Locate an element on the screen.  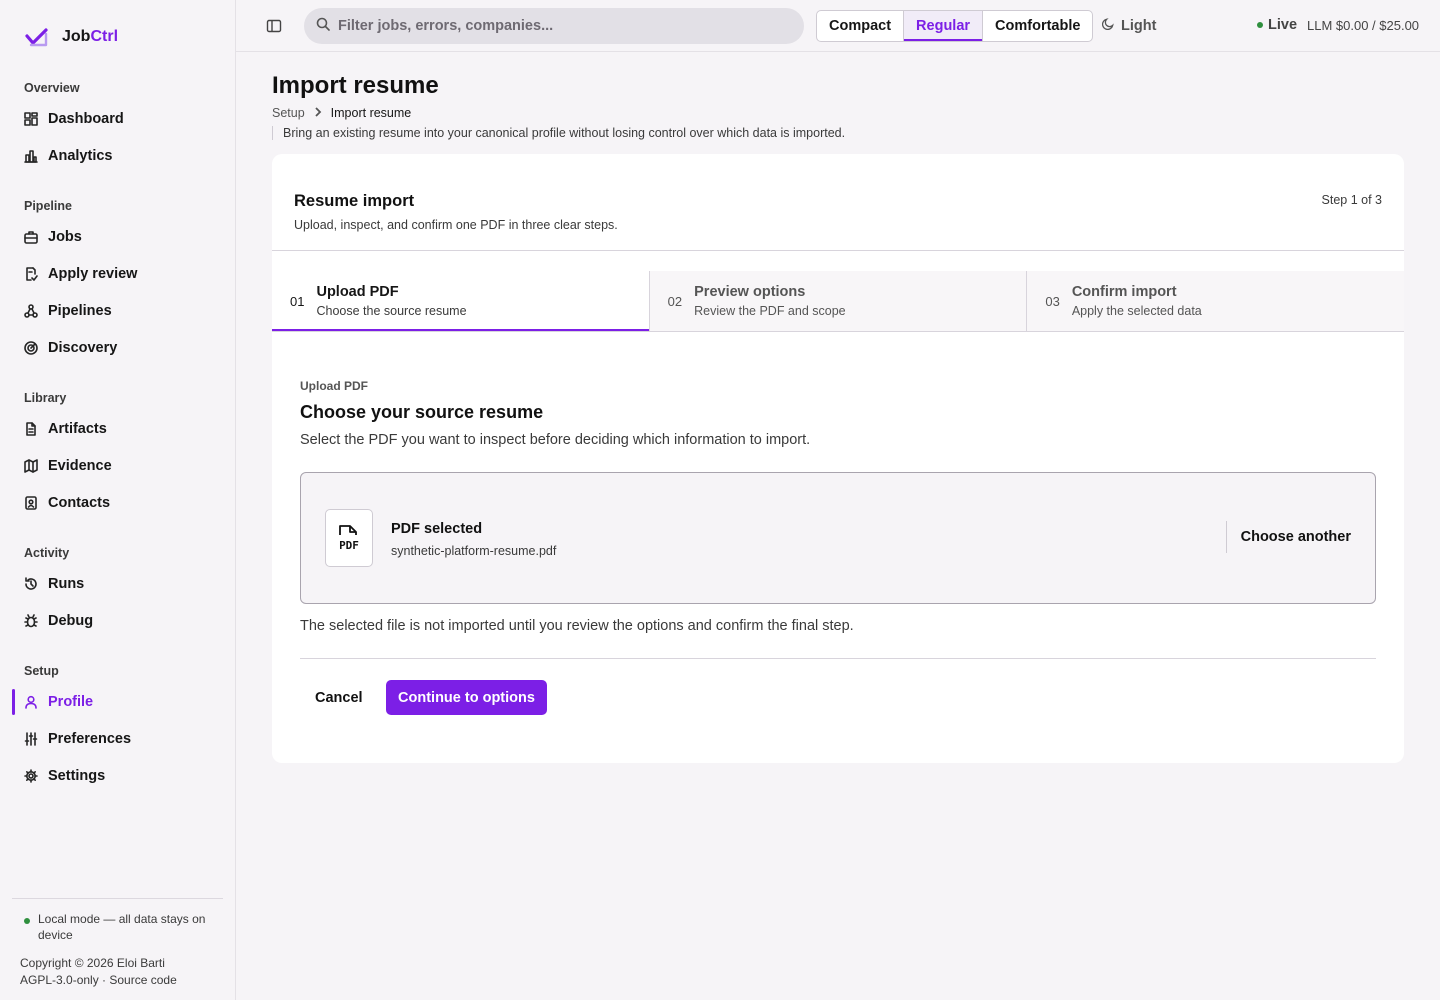
density-regular-button: Regular is located at coordinates (943, 26).